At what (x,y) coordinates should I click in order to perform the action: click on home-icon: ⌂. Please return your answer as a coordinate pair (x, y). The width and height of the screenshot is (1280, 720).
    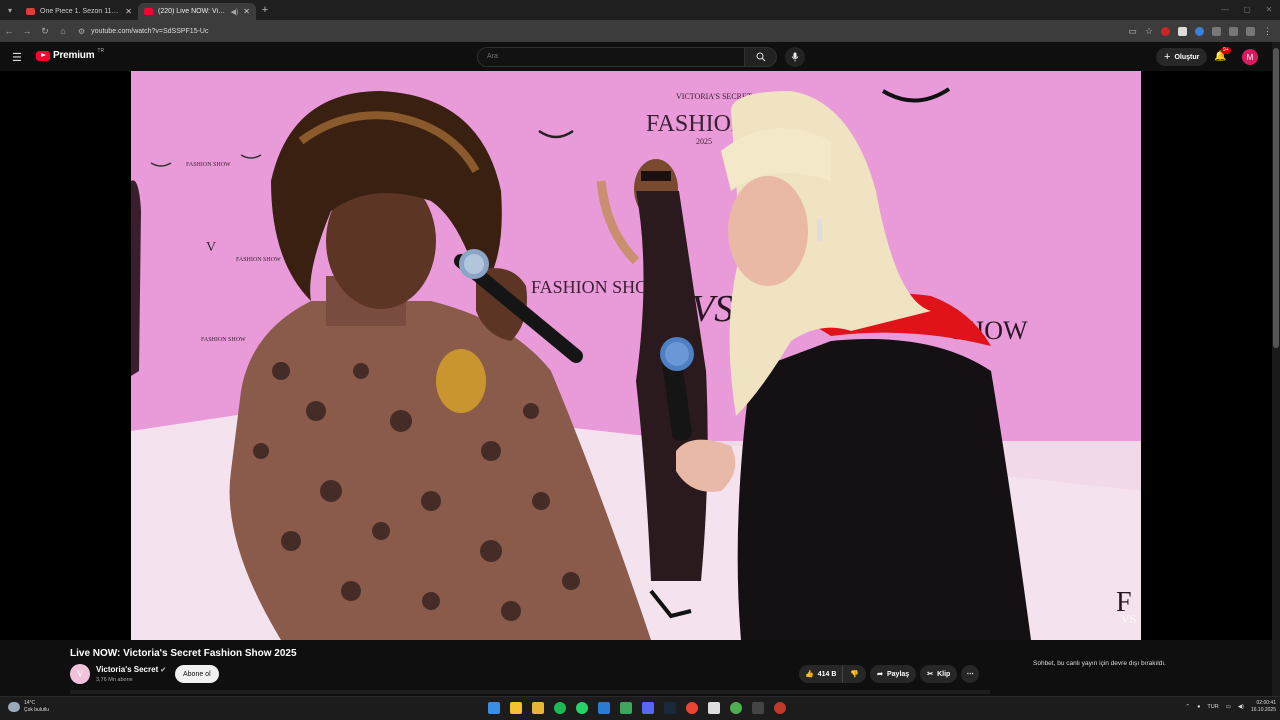
    Looking at the image, I should click on (63, 31).